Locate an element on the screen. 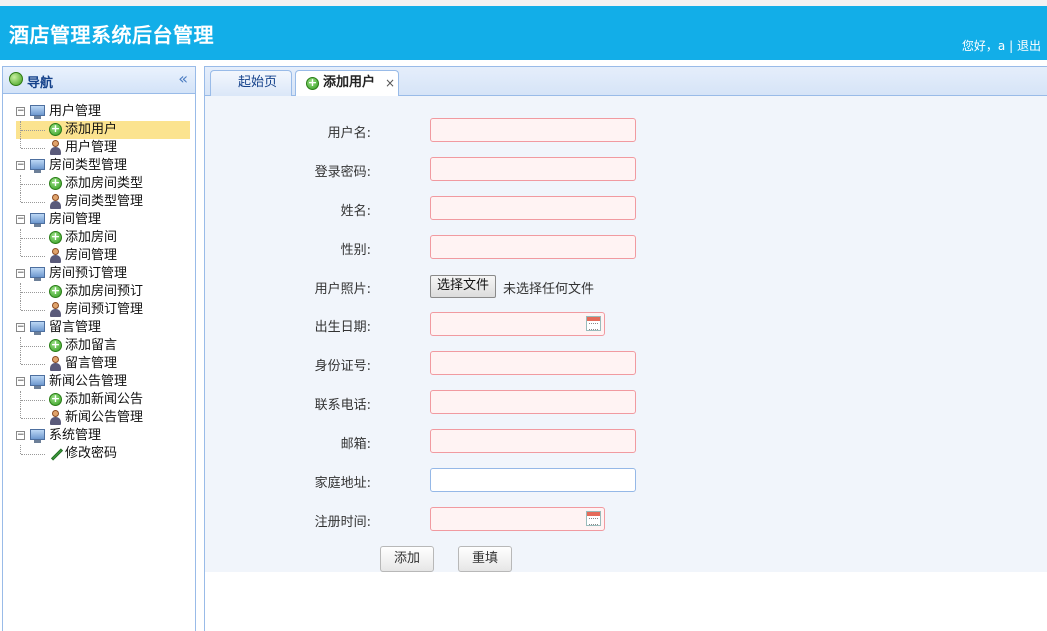  tree-group-news: − 新闻公告管理 is located at coordinates (99, 382).